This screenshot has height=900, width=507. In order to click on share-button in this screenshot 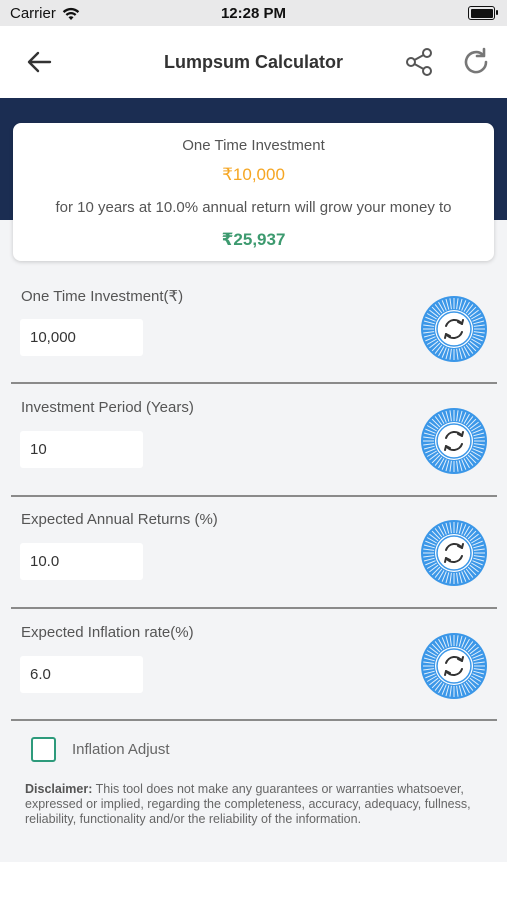, I will do `click(419, 62)`.